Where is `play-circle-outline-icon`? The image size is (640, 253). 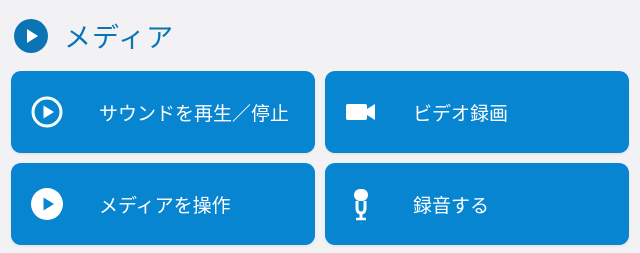
play-circle-outline-icon is located at coordinates (47, 112).